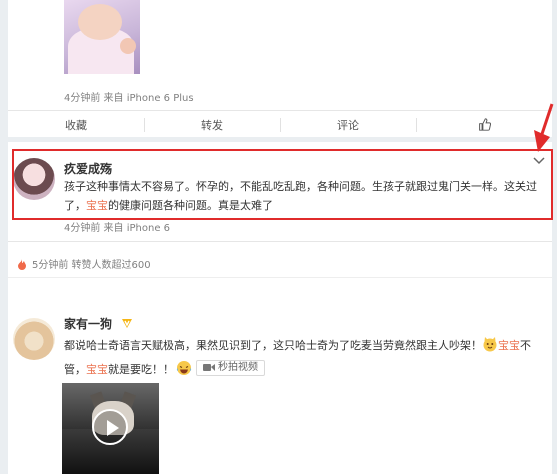 The image size is (557, 474). Describe the element at coordinates (190, 205) in the screenshot. I see `post-text-part: 的健康问题各种问题。真是太难了` at that location.